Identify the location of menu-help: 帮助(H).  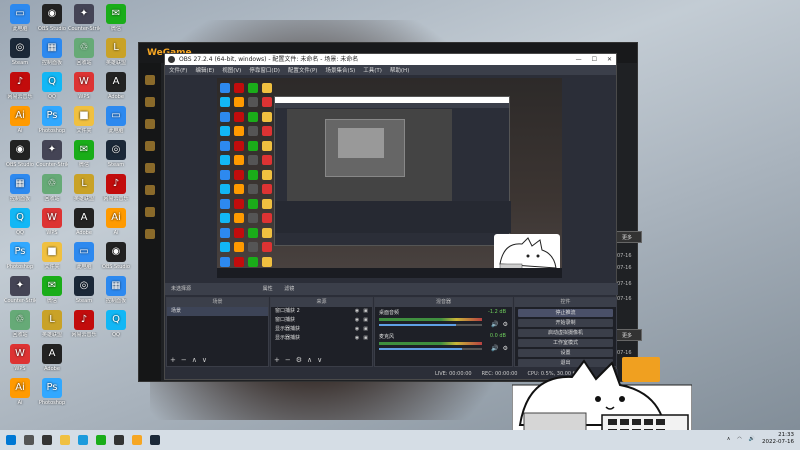
(399, 70).